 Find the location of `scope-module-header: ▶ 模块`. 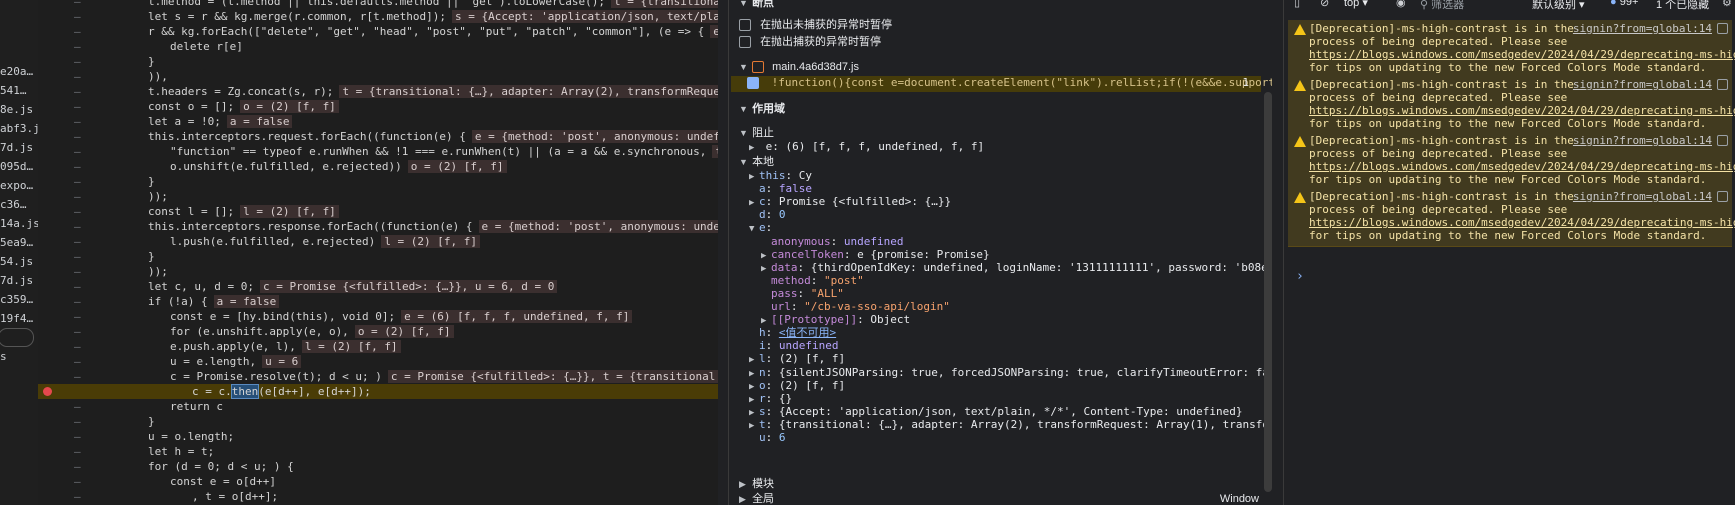

scope-module-header: ▶ 模块 is located at coordinates (756, 484).